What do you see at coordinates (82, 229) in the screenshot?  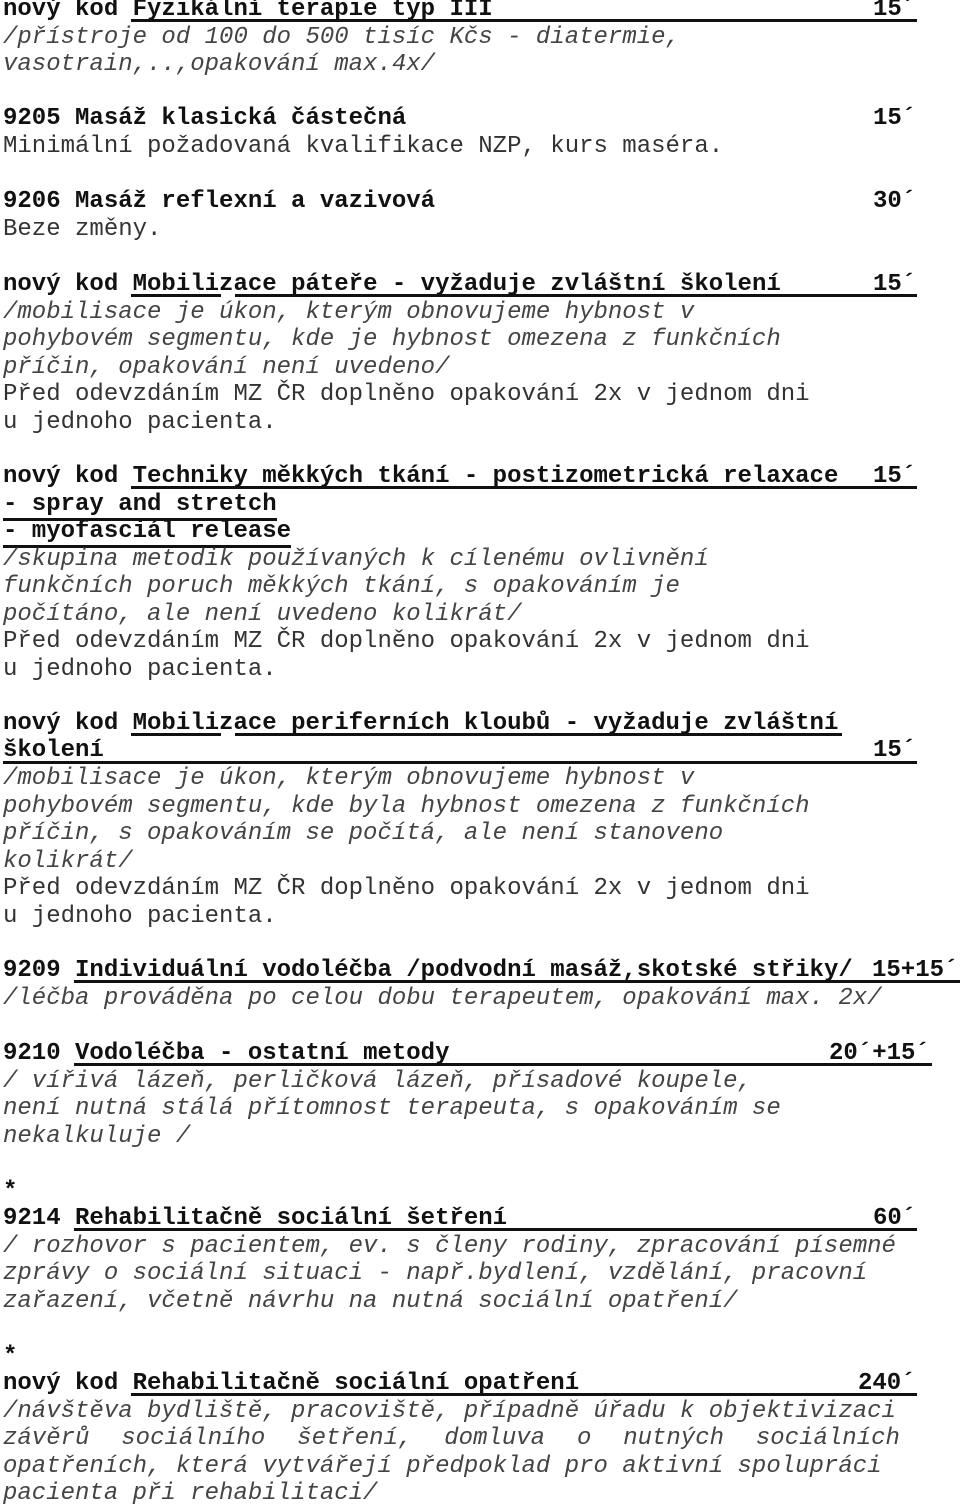 I see `entry-note: Beze změny.` at bounding box center [82, 229].